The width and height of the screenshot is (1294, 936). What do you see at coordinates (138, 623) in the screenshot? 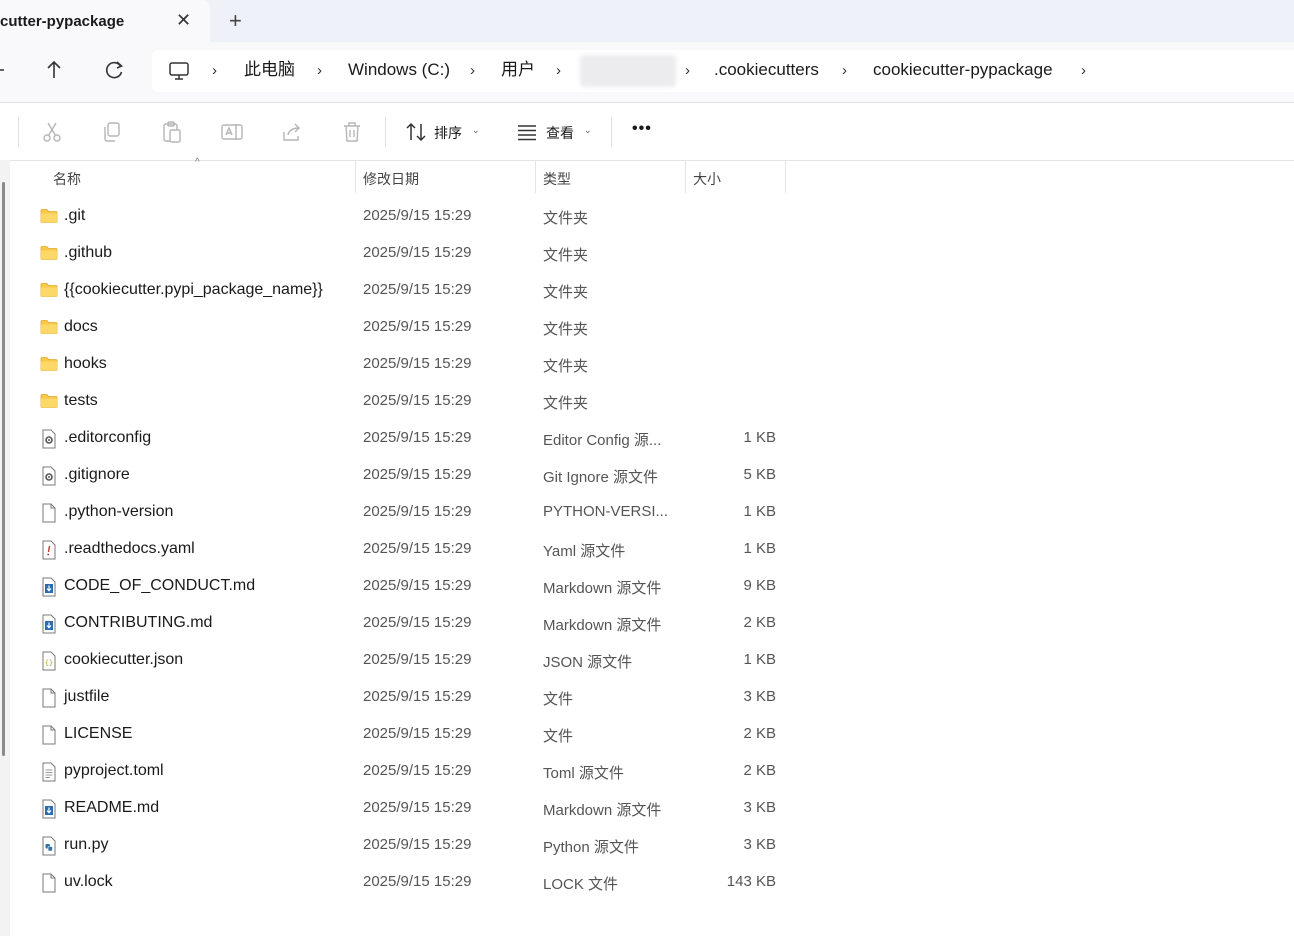
I see `file-name: CONTRIBUTING.md` at bounding box center [138, 623].